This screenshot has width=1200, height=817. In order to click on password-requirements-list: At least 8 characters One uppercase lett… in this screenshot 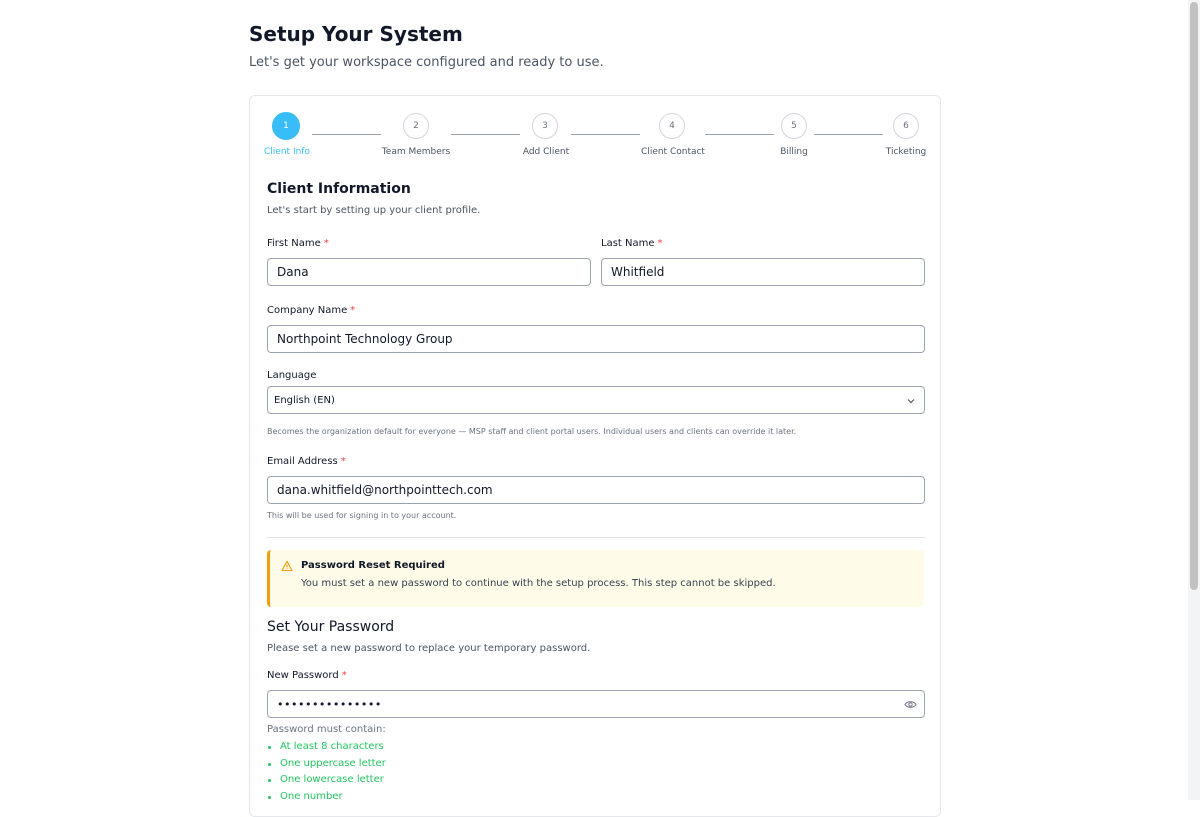, I will do `click(326, 772)`.